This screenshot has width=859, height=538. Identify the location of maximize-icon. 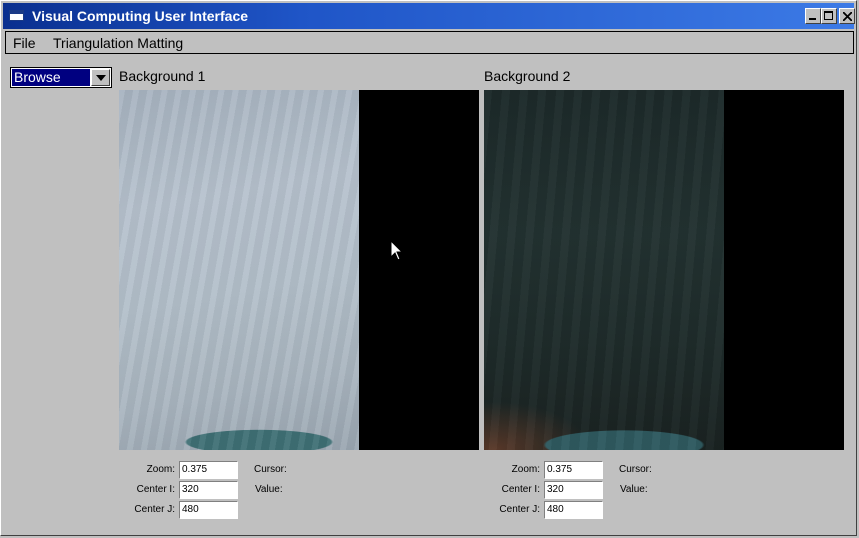
(829, 16).